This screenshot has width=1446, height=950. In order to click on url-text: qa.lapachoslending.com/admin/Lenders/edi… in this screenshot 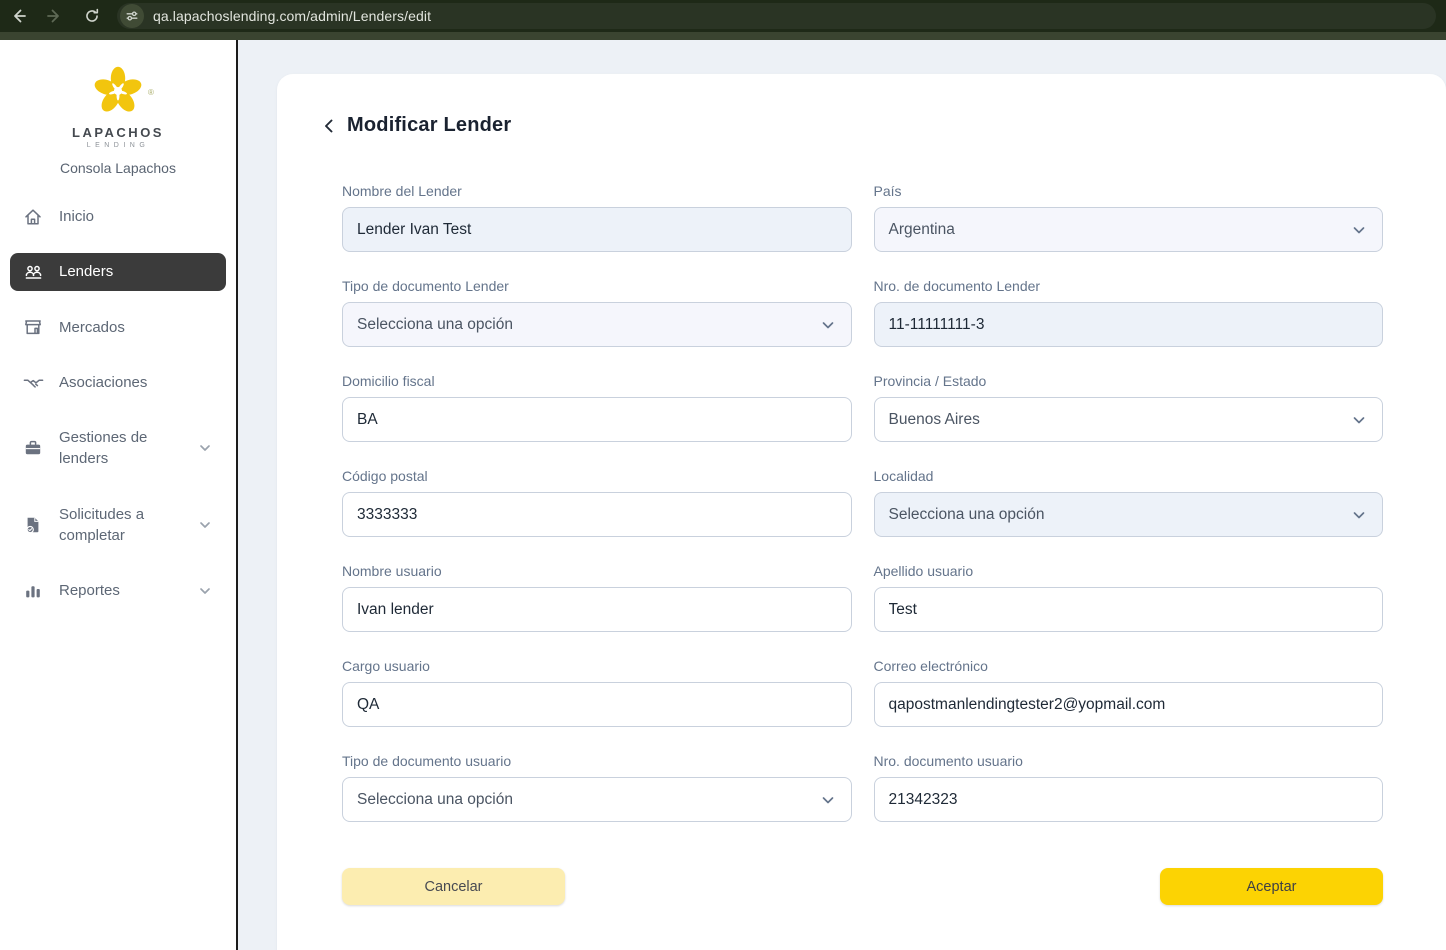, I will do `click(292, 16)`.